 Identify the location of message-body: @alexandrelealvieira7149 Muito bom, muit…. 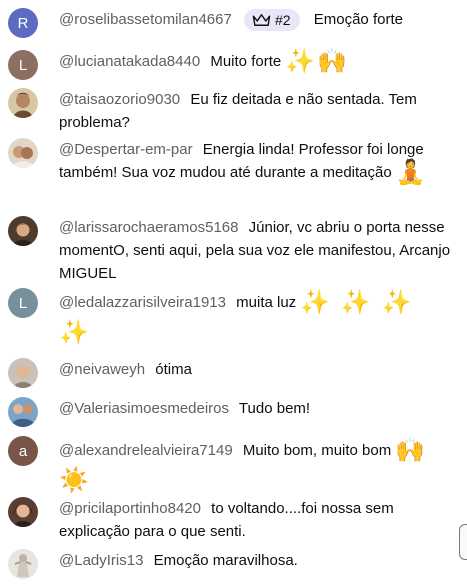
(256, 466).